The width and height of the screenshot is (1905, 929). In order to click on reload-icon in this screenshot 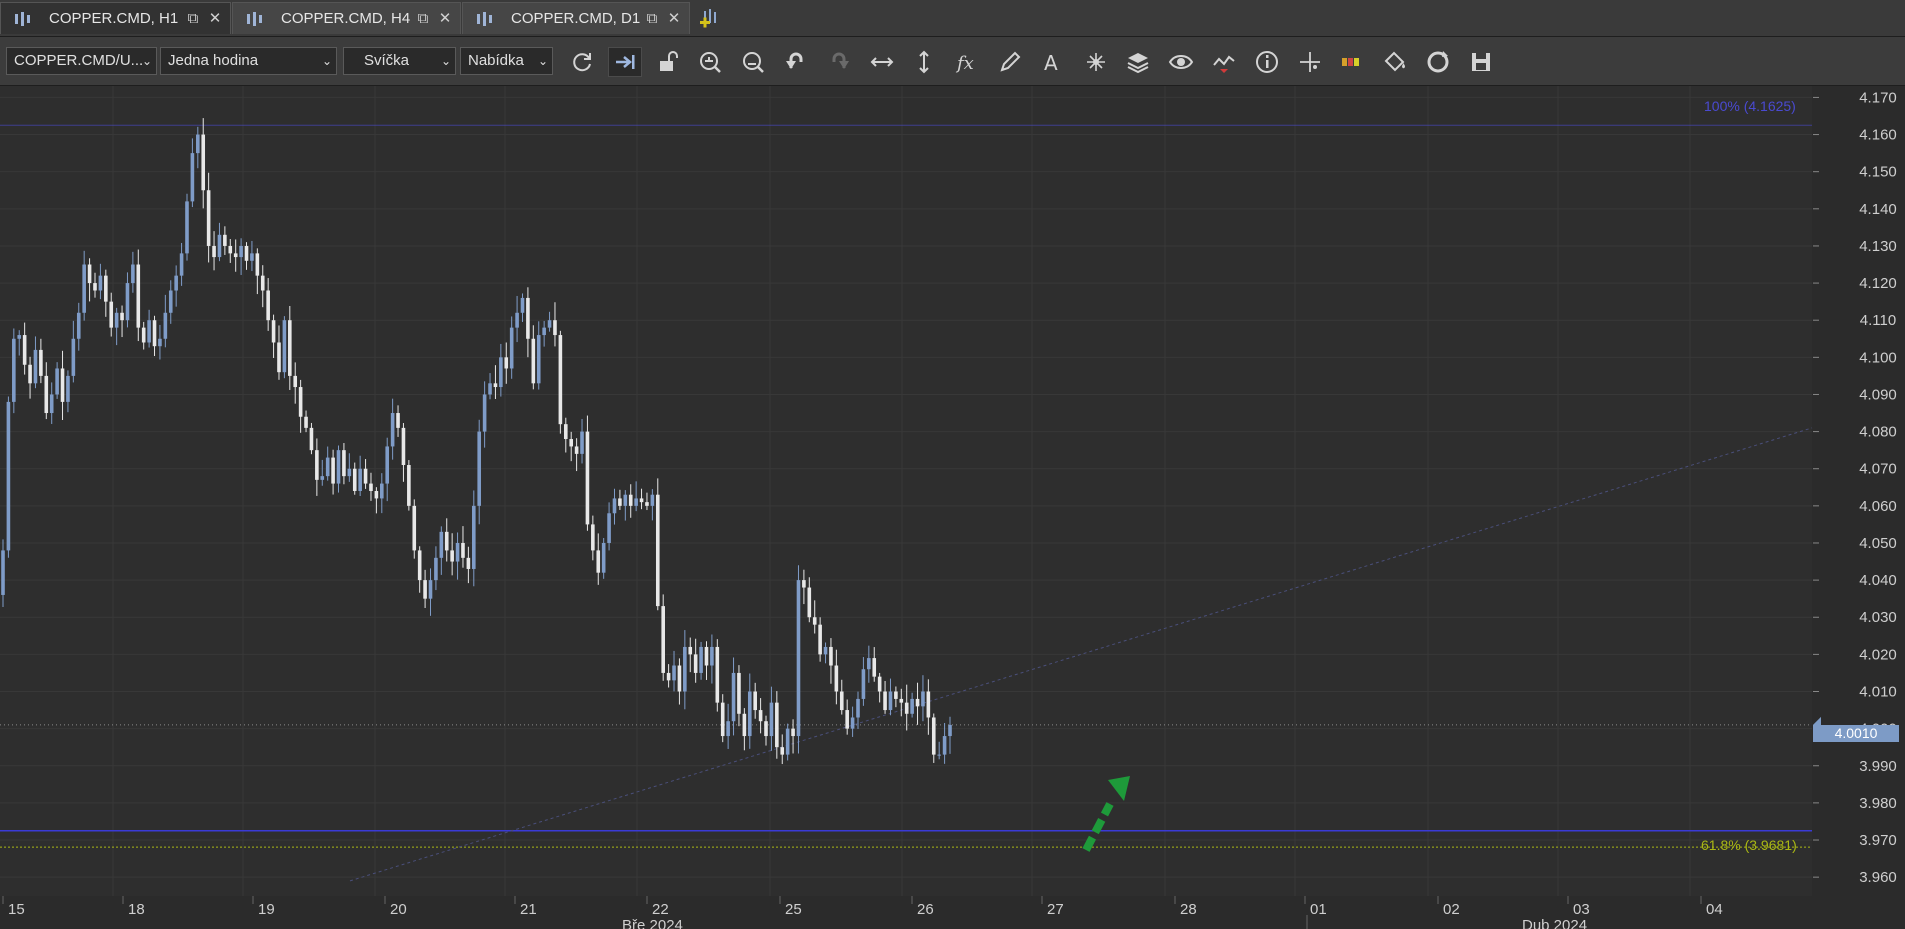, I will do `click(1438, 62)`.